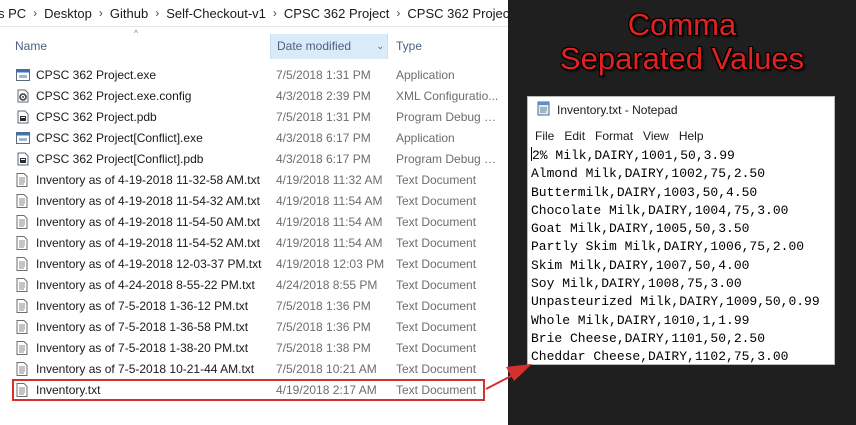 Image resolution: width=856 pixels, height=425 pixels. I want to click on csv-line: Brie Cheese,DAIRY,1101,50,2.50, so click(648, 338).